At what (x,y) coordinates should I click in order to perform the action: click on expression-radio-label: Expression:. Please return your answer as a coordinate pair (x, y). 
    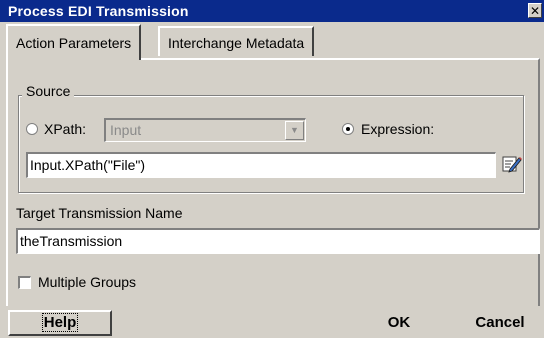
    Looking at the image, I should click on (398, 129).